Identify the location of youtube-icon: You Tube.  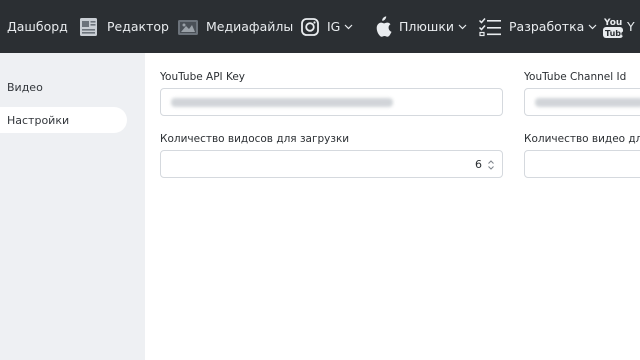
(613, 27).